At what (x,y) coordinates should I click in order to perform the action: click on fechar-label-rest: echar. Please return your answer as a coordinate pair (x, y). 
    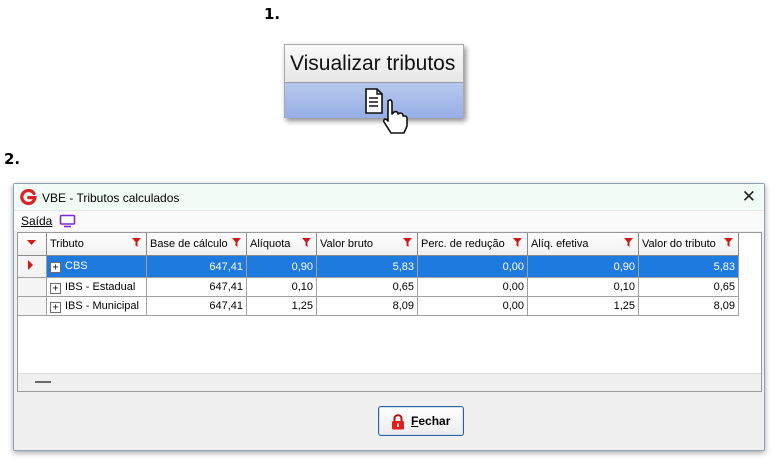
    Looking at the image, I should click on (434, 421).